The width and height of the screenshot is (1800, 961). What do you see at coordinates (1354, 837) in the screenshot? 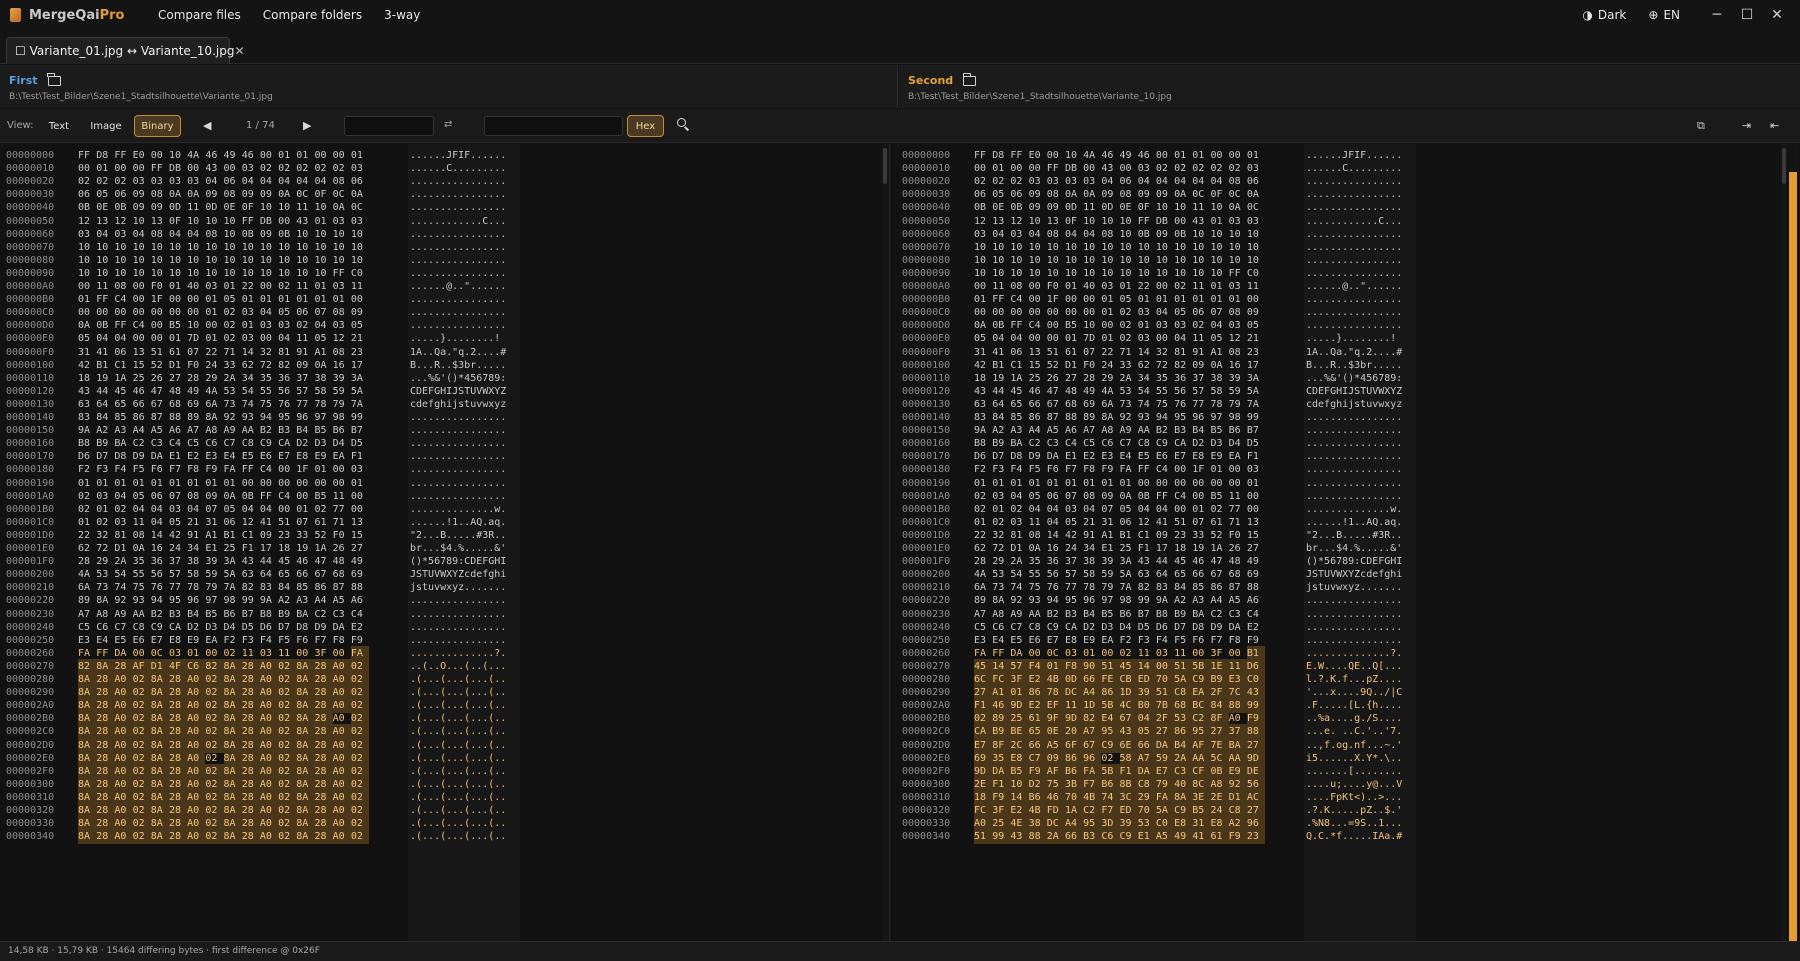
I see `hex-ascii: Q.C.*f.....IAa.#` at bounding box center [1354, 837].